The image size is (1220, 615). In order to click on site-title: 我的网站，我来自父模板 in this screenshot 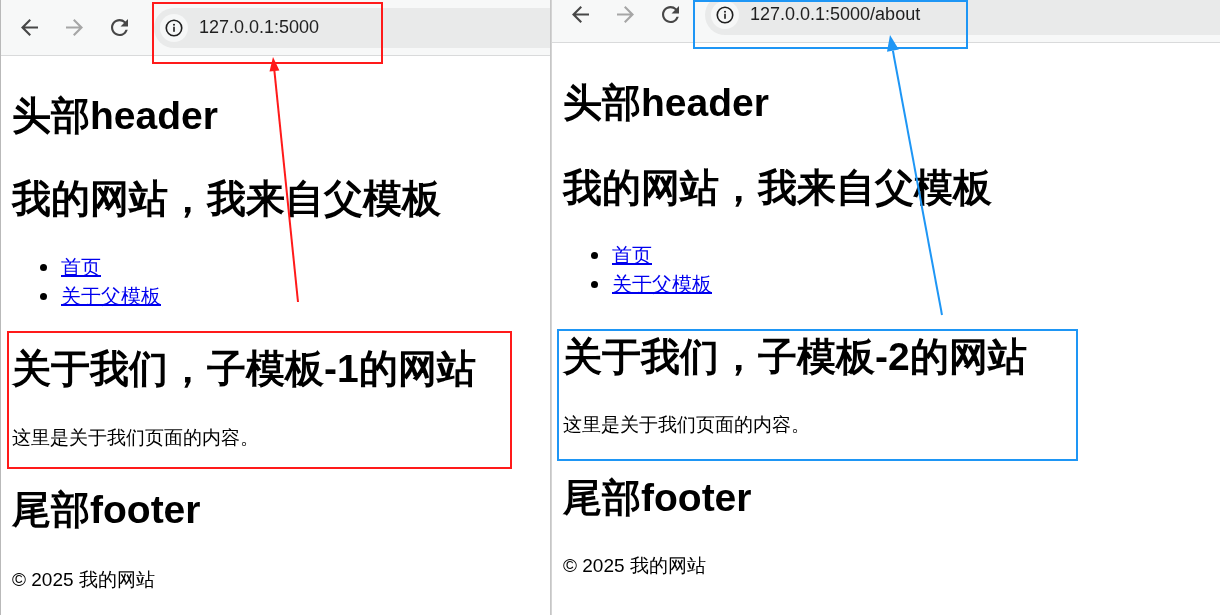, I will do `click(227, 199)`.